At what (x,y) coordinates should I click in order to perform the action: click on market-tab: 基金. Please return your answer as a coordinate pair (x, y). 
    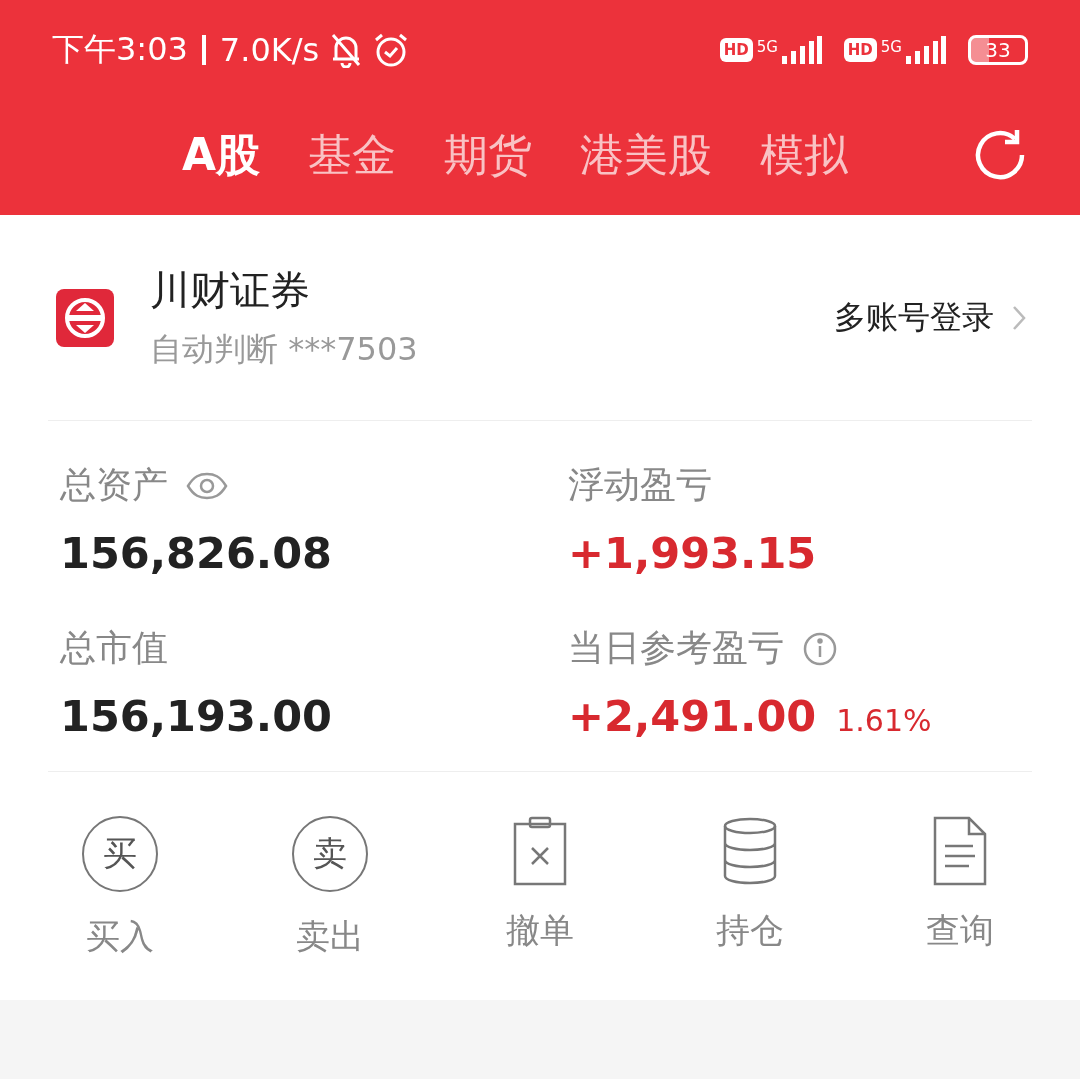
    Looking at the image, I should click on (352, 155).